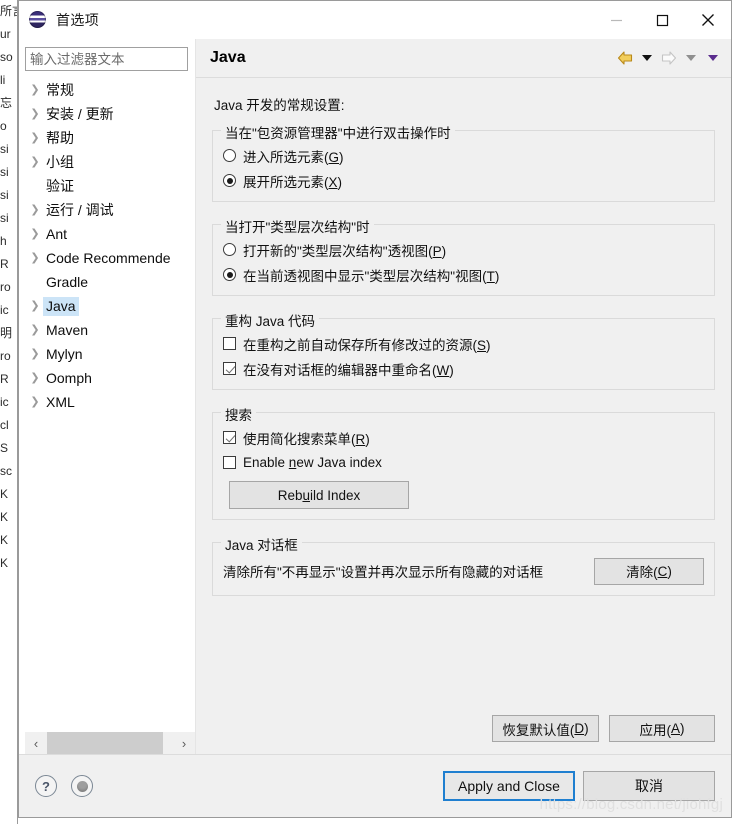 The width and height of the screenshot is (738, 824). Describe the element at coordinates (61, 306) in the screenshot. I see `sidebar-item-label: Java` at that location.